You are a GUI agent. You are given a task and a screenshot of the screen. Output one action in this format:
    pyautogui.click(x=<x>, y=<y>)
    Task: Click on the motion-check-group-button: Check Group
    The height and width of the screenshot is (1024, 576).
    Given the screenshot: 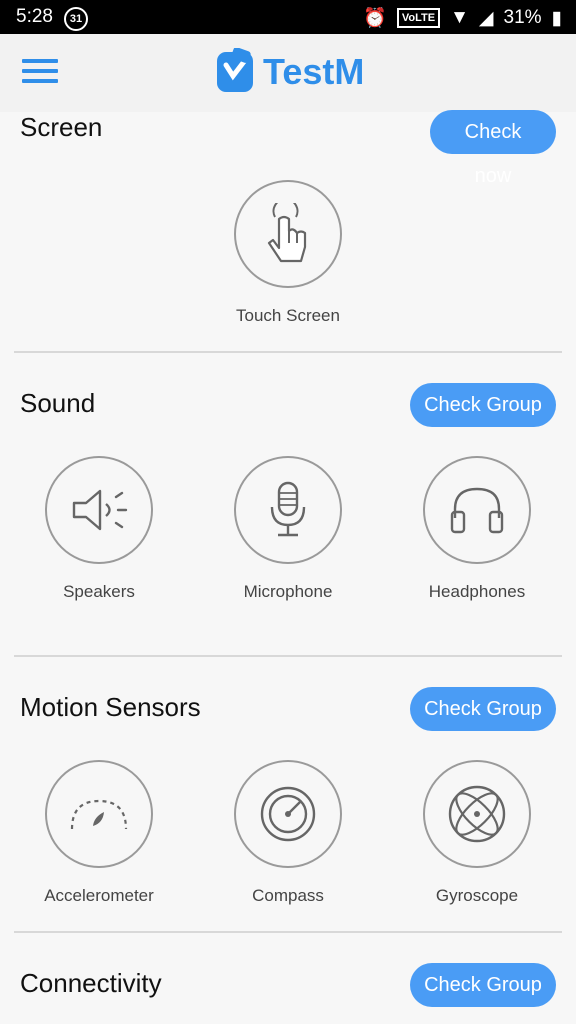 What is the action you would take?
    pyautogui.click(x=483, y=709)
    